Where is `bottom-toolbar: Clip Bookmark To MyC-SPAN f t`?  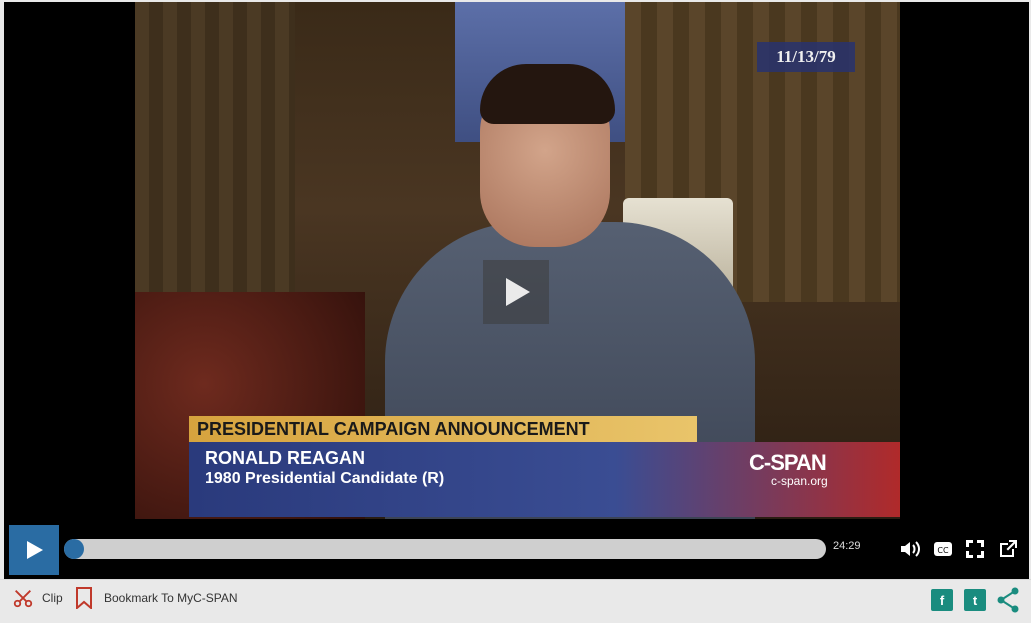 bottom-toolbar: Clip Bookmark To MyC-SPAN f t is located at coordinates (515, 601).